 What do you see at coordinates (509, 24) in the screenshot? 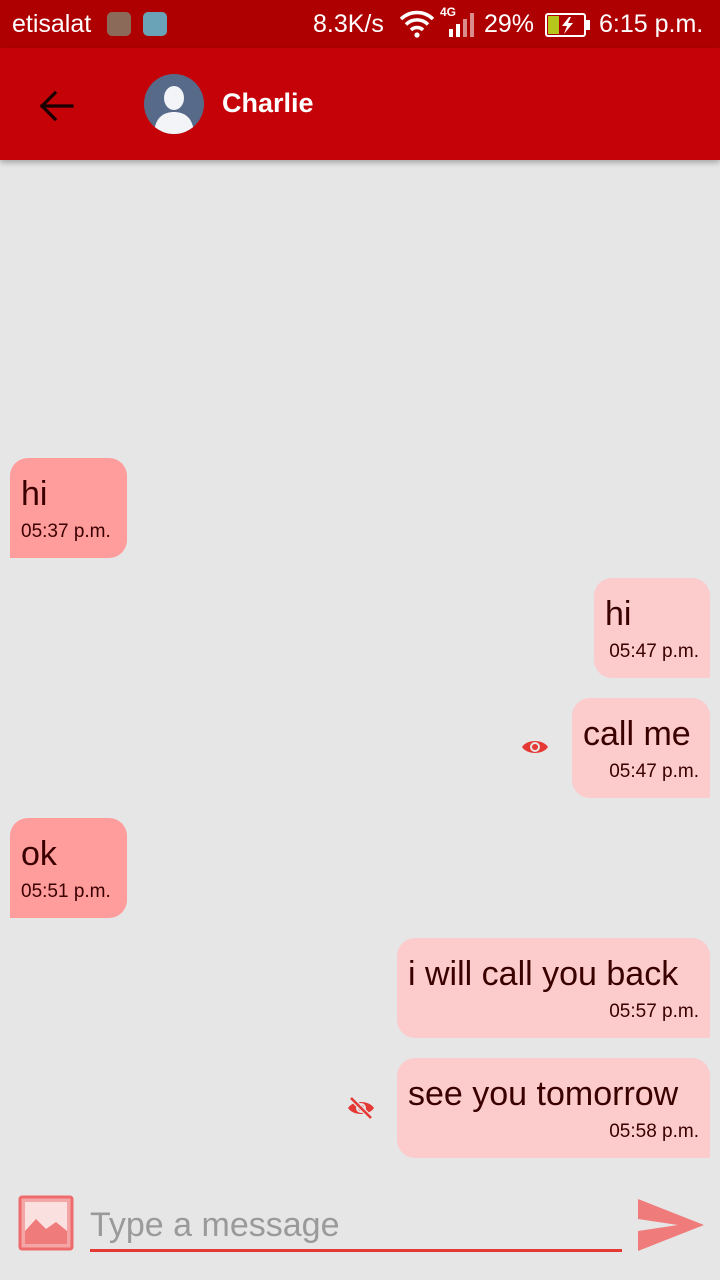
I see `battery-percent: 29%` at bounding box center [509, 24].